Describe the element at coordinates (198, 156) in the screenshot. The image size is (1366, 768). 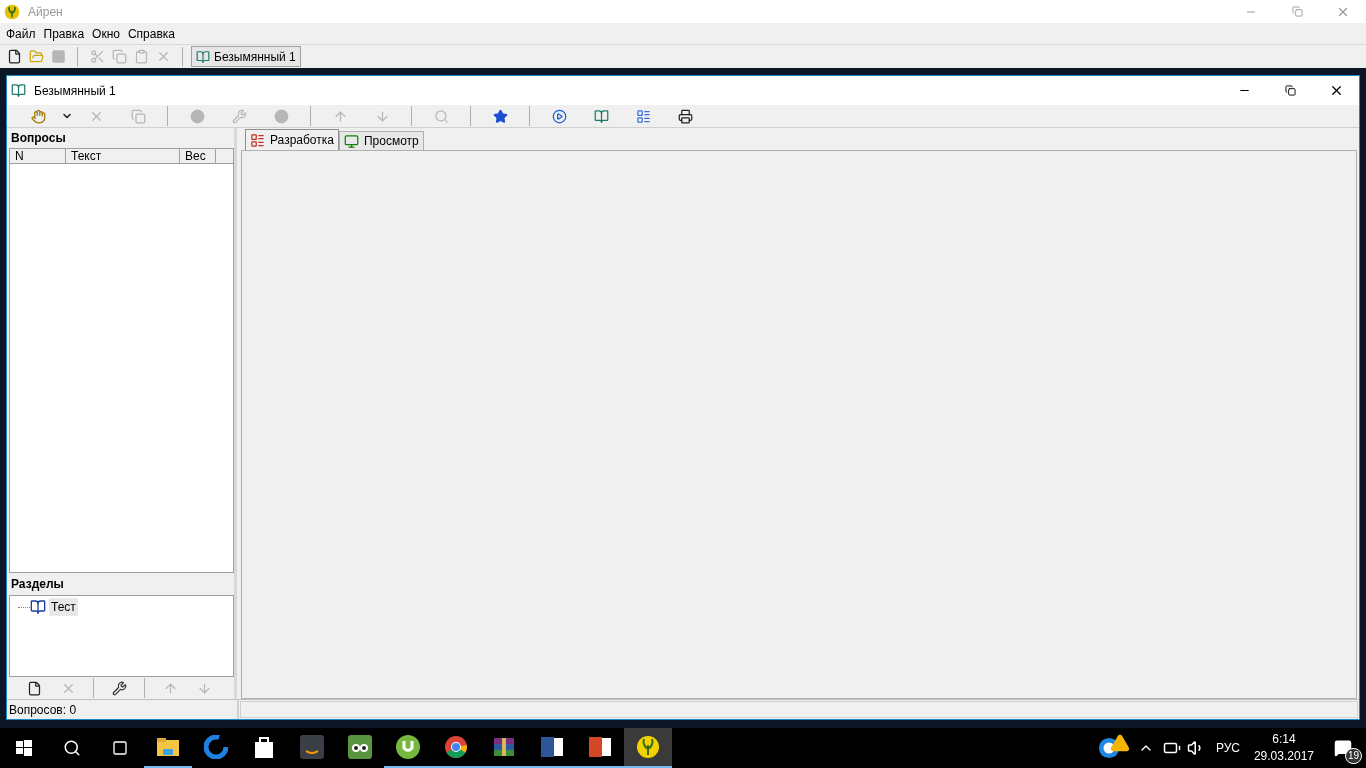
I see `column-header: Вес` at that location.